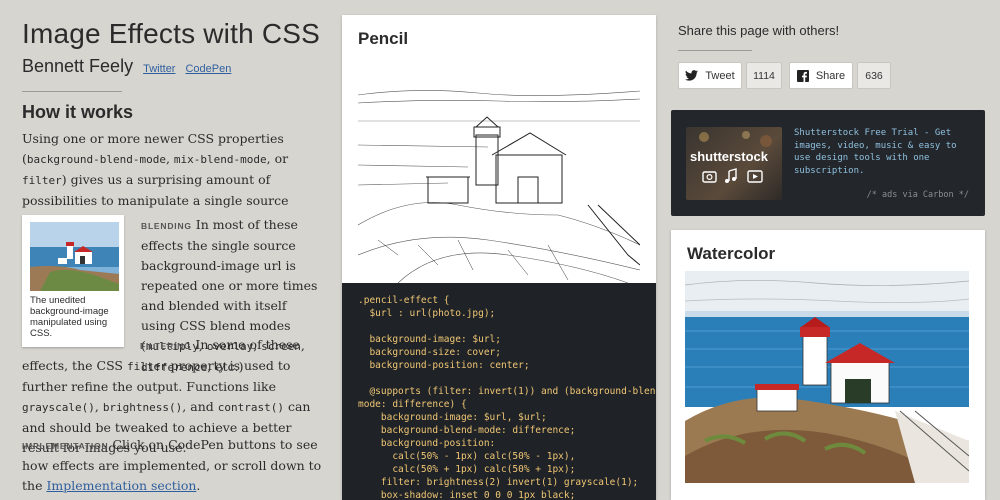  I want to click on implementation-label: Implementation, so click(65, 446).